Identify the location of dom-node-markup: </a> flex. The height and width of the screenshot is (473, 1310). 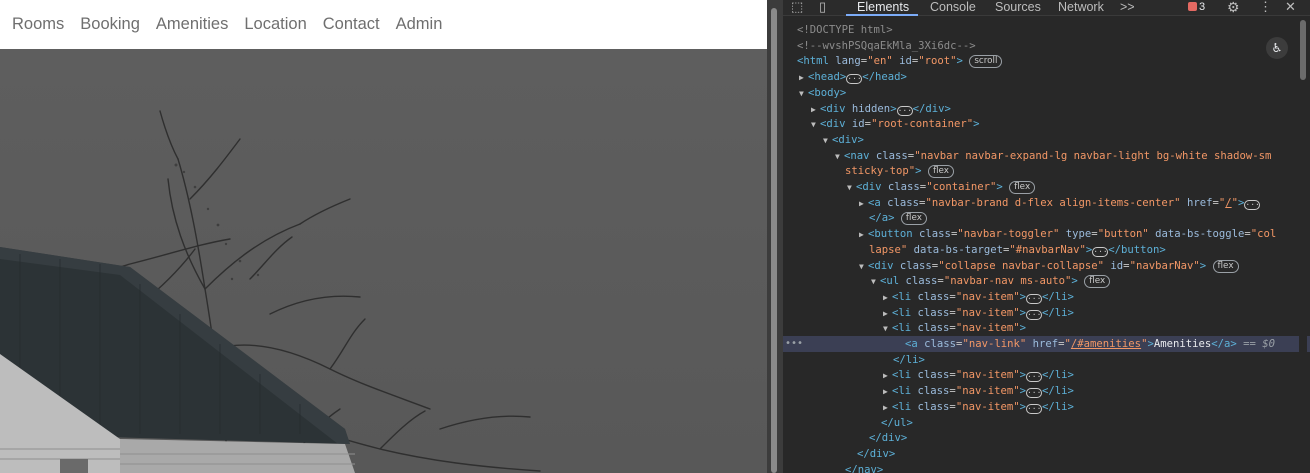
(898, 218).